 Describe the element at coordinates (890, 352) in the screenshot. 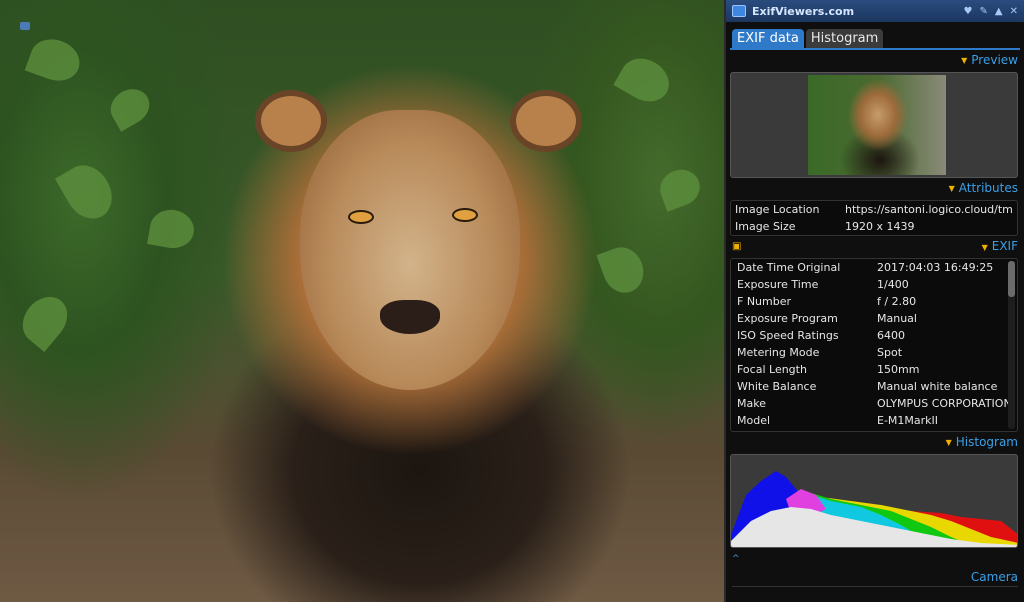

I see `exif-value: Spot` at that location.